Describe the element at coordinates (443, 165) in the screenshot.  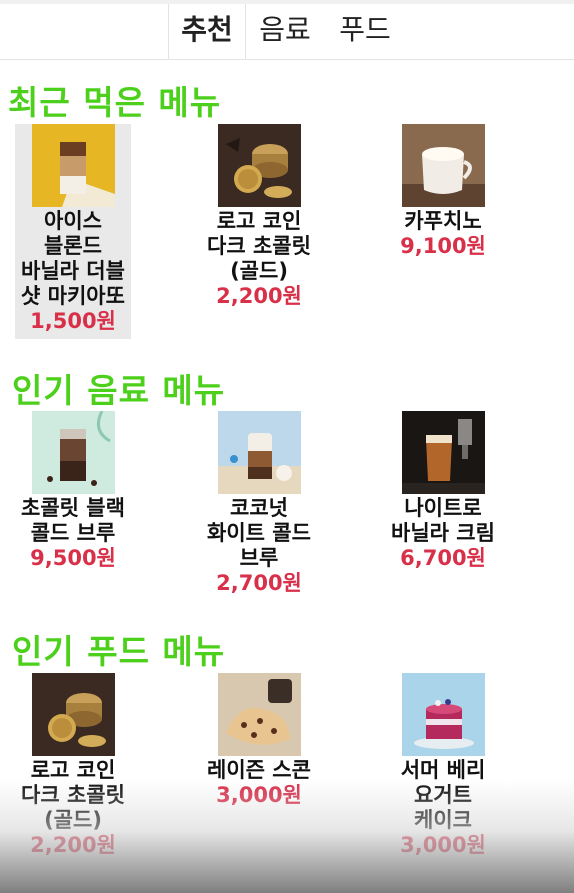
I see `cappuccino-image` at that location.